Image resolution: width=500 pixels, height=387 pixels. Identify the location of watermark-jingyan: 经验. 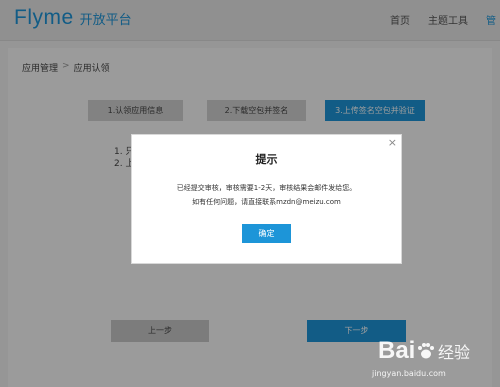
(454, 352).